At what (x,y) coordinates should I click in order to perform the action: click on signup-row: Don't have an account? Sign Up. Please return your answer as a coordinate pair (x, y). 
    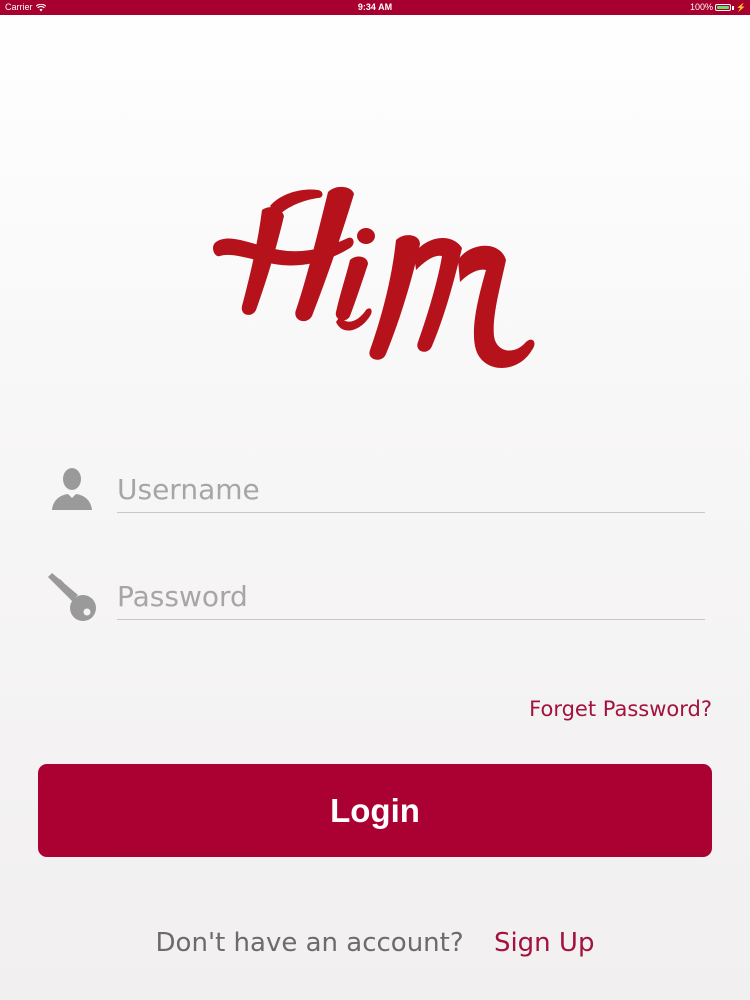
    Looking at the image, I should click on (375, 943).